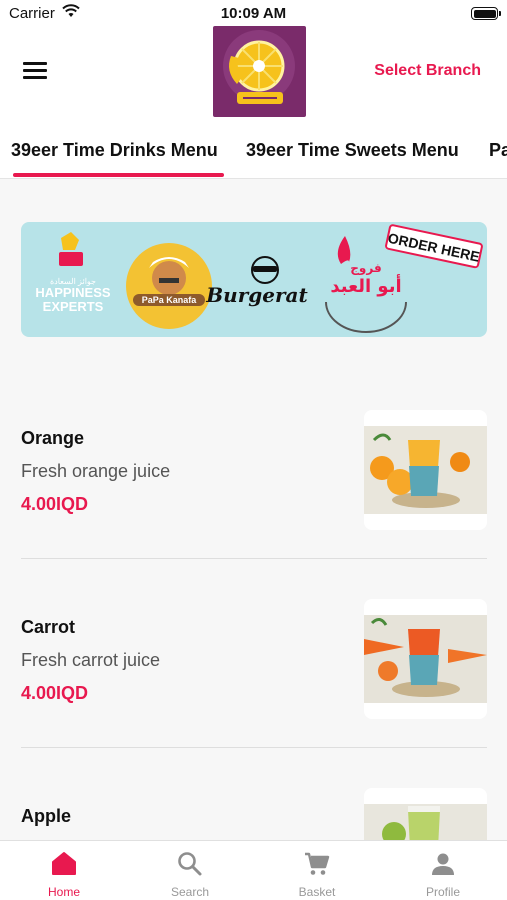  Describe the element at coordinates (170, 300) in the screenshot. I see `svg-text: PaPa Kanafa` at that location.